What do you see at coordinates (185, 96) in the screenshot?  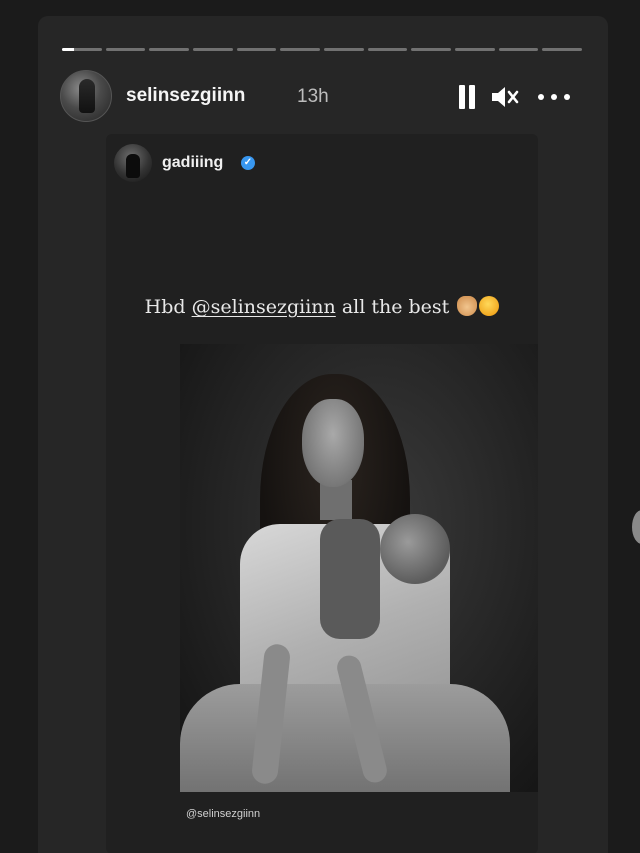 I see `author-username: selinsezgiinn` at bounding box center [185, 96].